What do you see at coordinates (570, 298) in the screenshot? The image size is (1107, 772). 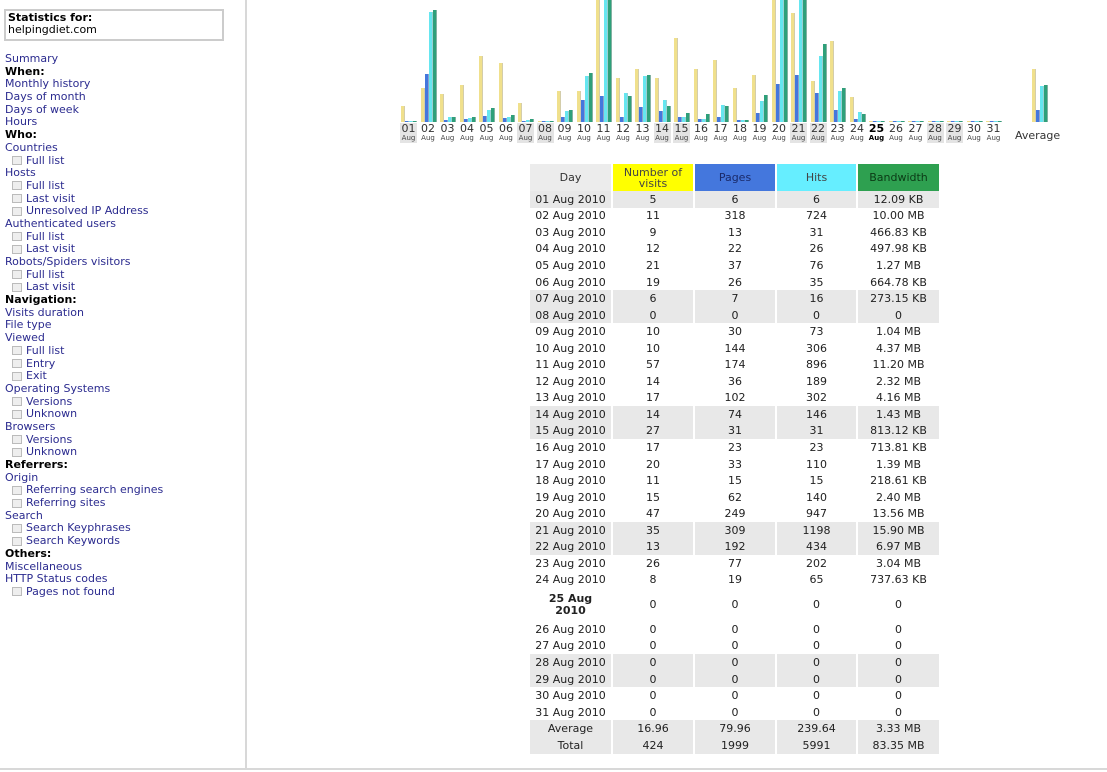 I see `day-cell: 07 Aug 2010` at bounding box center [570, 298].